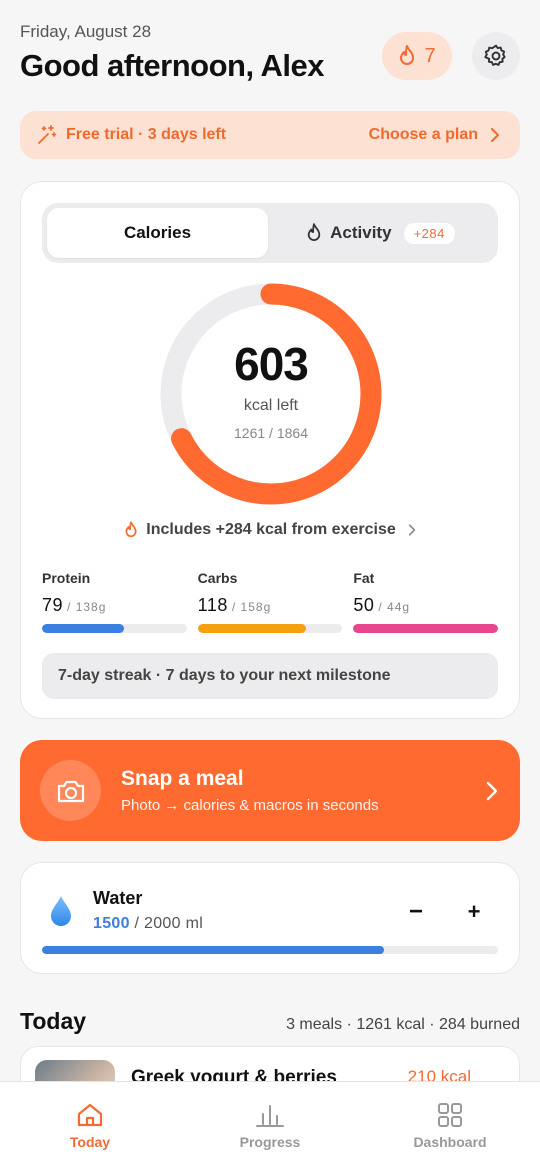 This screenshot has height=1168, width=540. Describe the element at coordinates (361, 232) in the screenshot. I see `tab-activity-label: Activity` at that location.